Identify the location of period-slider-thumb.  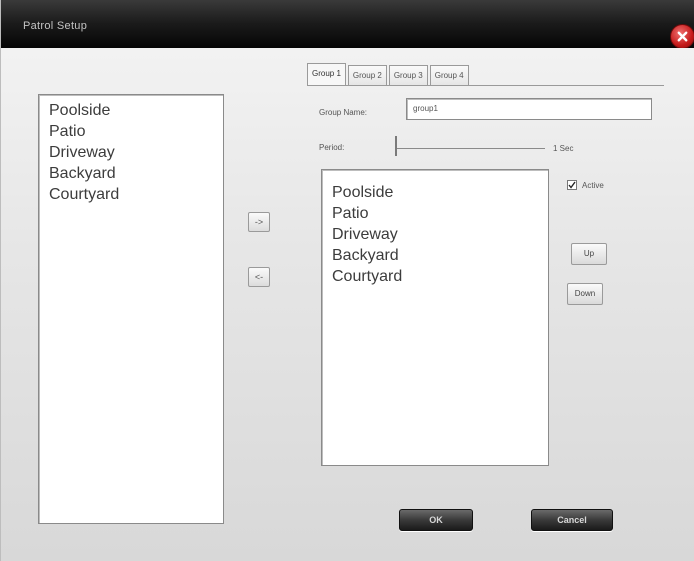
(396, 146).